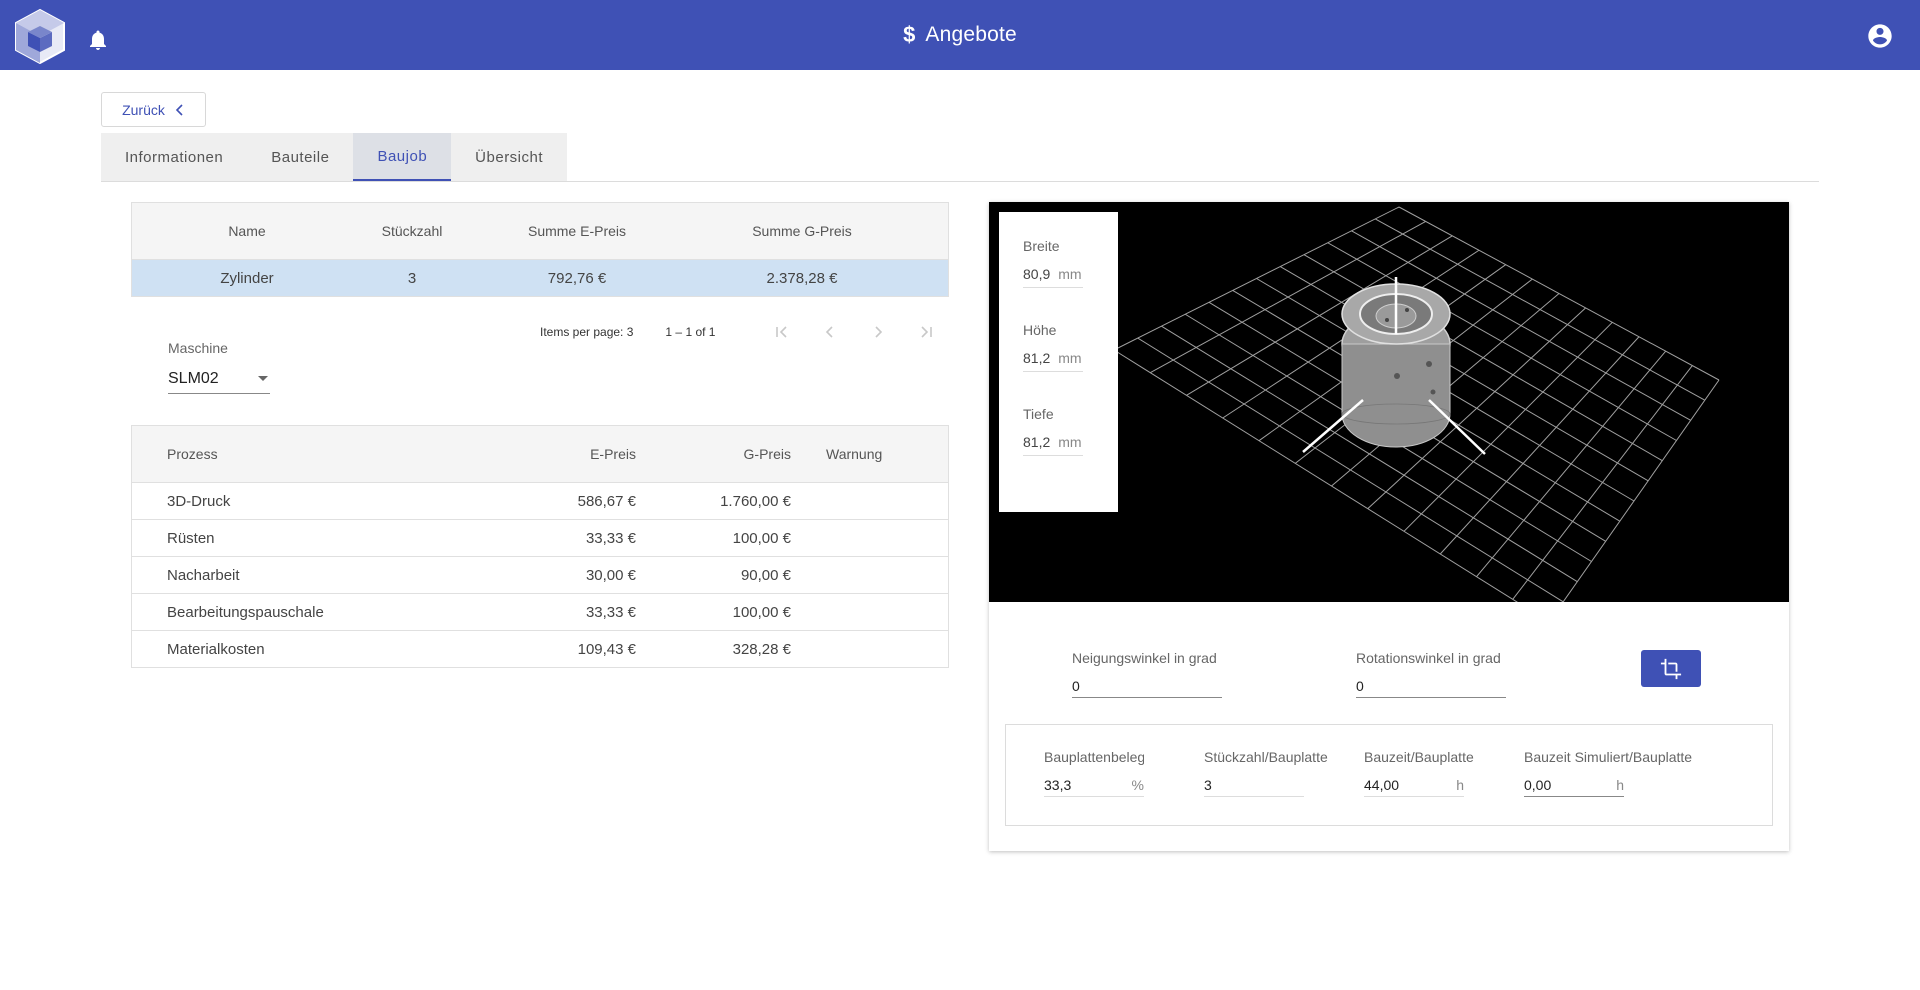 The width and height of the screenshot is (1920, 990). Describe the element at coordinates (765, 575) in the screenshot. I see `cell-g-preis: 90,00 €` at that location.